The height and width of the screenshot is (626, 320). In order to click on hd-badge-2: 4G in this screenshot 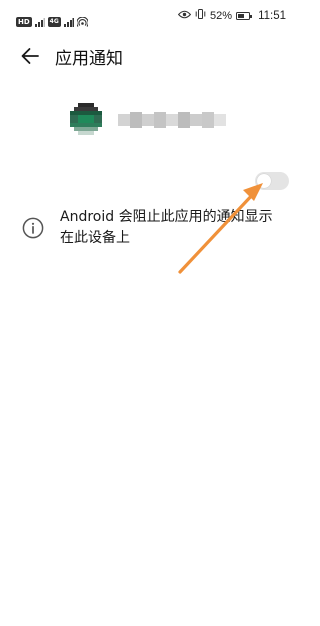, I will do `click(54, 21)`.